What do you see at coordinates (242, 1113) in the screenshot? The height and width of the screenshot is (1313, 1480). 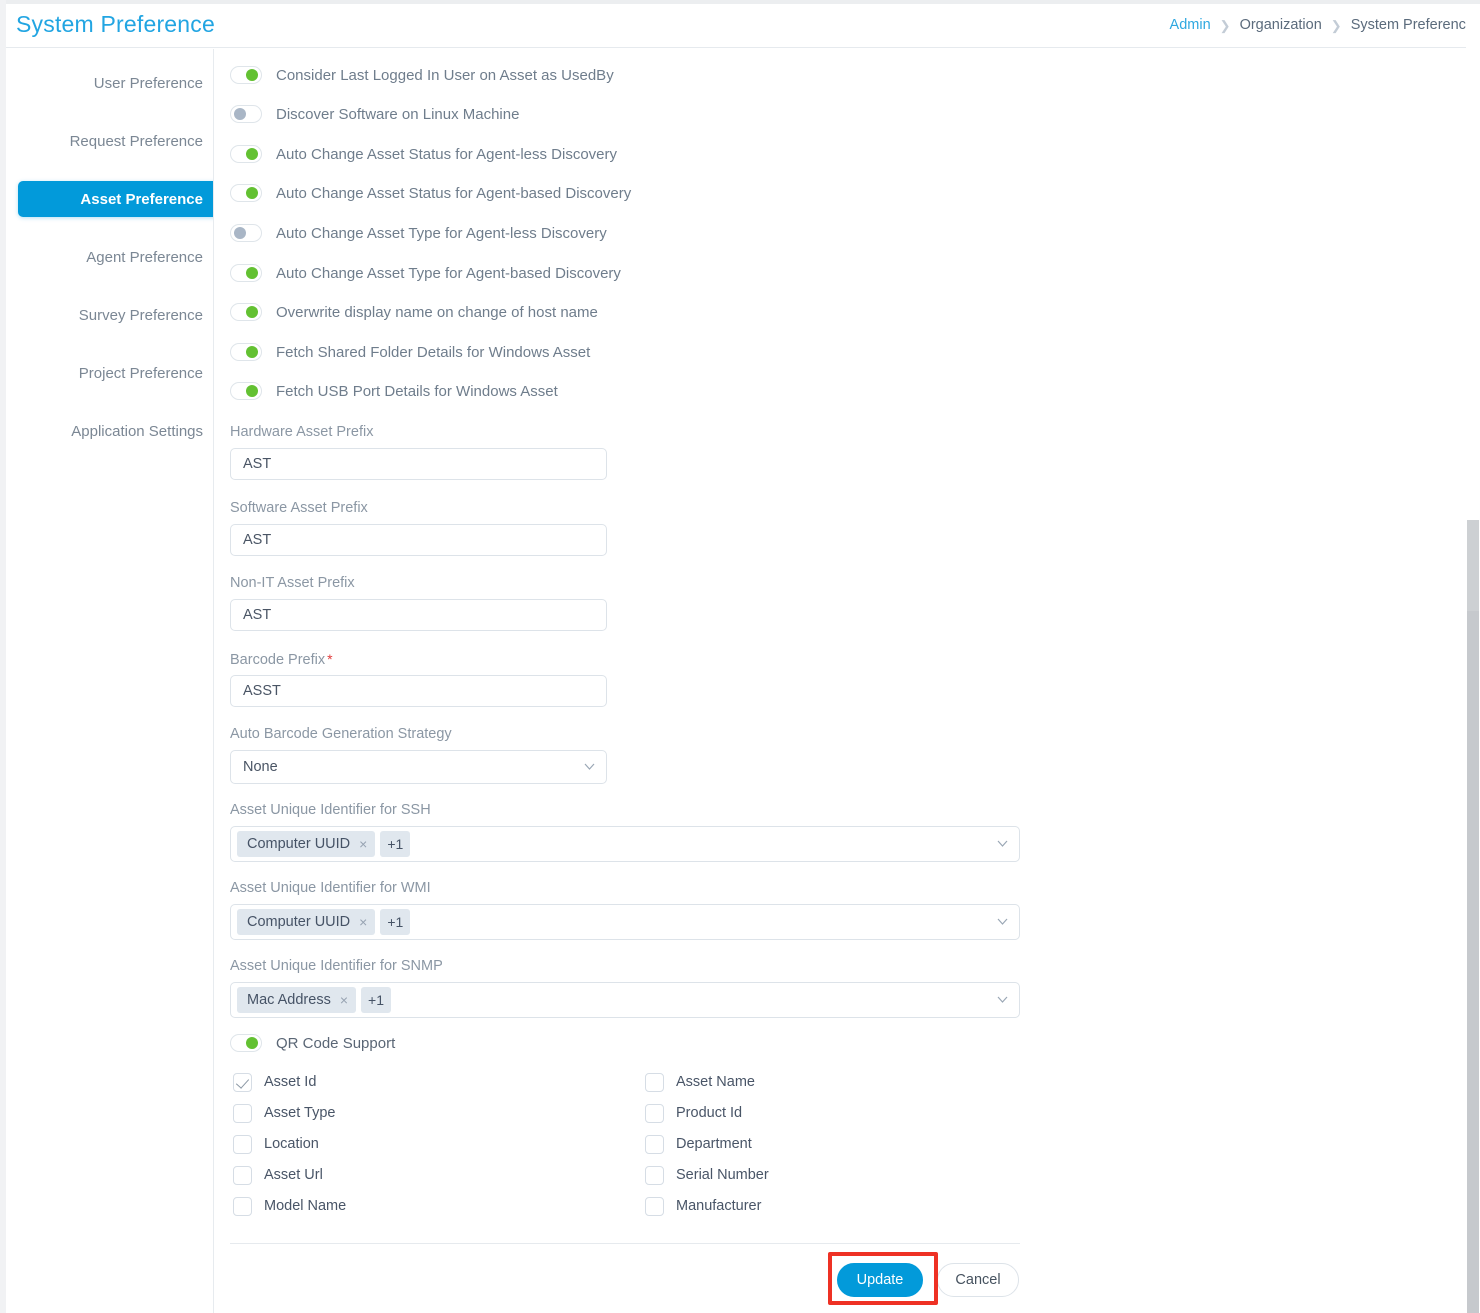 I see `checkbox-asset-type` at bounding box center [242, 1113].